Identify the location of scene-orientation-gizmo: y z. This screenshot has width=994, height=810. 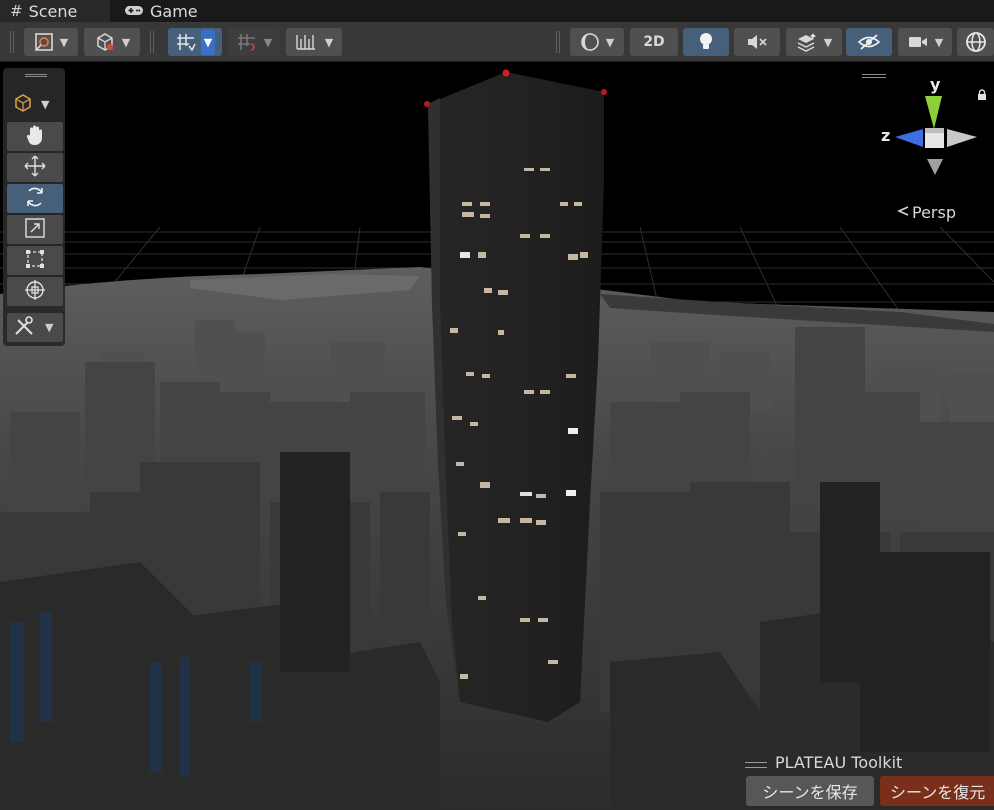
(933, 129).